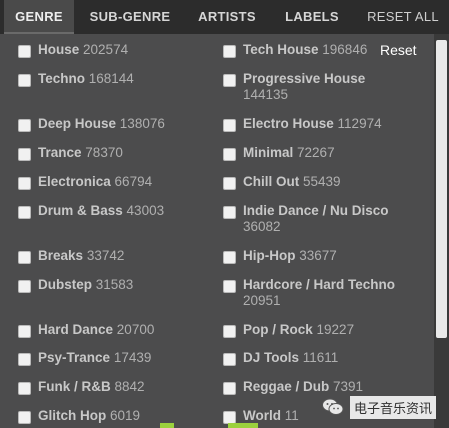 Image resolution: width=449 pixels, height=428 pixels. What do you see at coordinates (278, 329) in the screenshot?
I see `genre-name: Pop / Rock` at bounding box center [278, 329].